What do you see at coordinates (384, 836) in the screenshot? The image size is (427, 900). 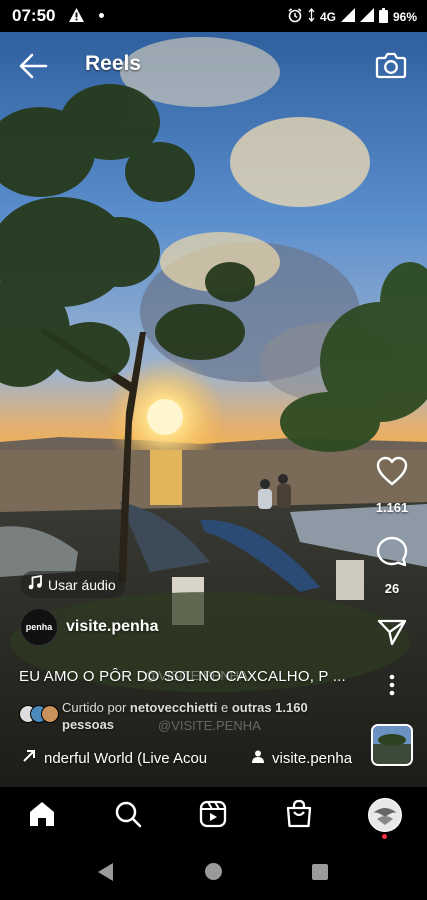 I see `notification-dot` at bounding box center [384, 836].